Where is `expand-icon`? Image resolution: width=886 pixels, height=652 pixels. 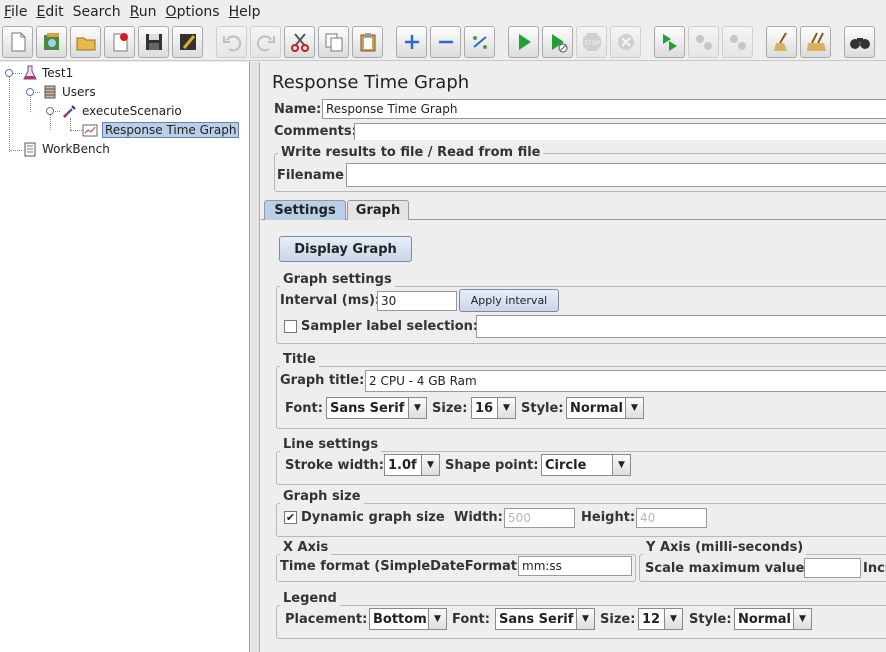
expand-icon is located at coordinates (411, 42).